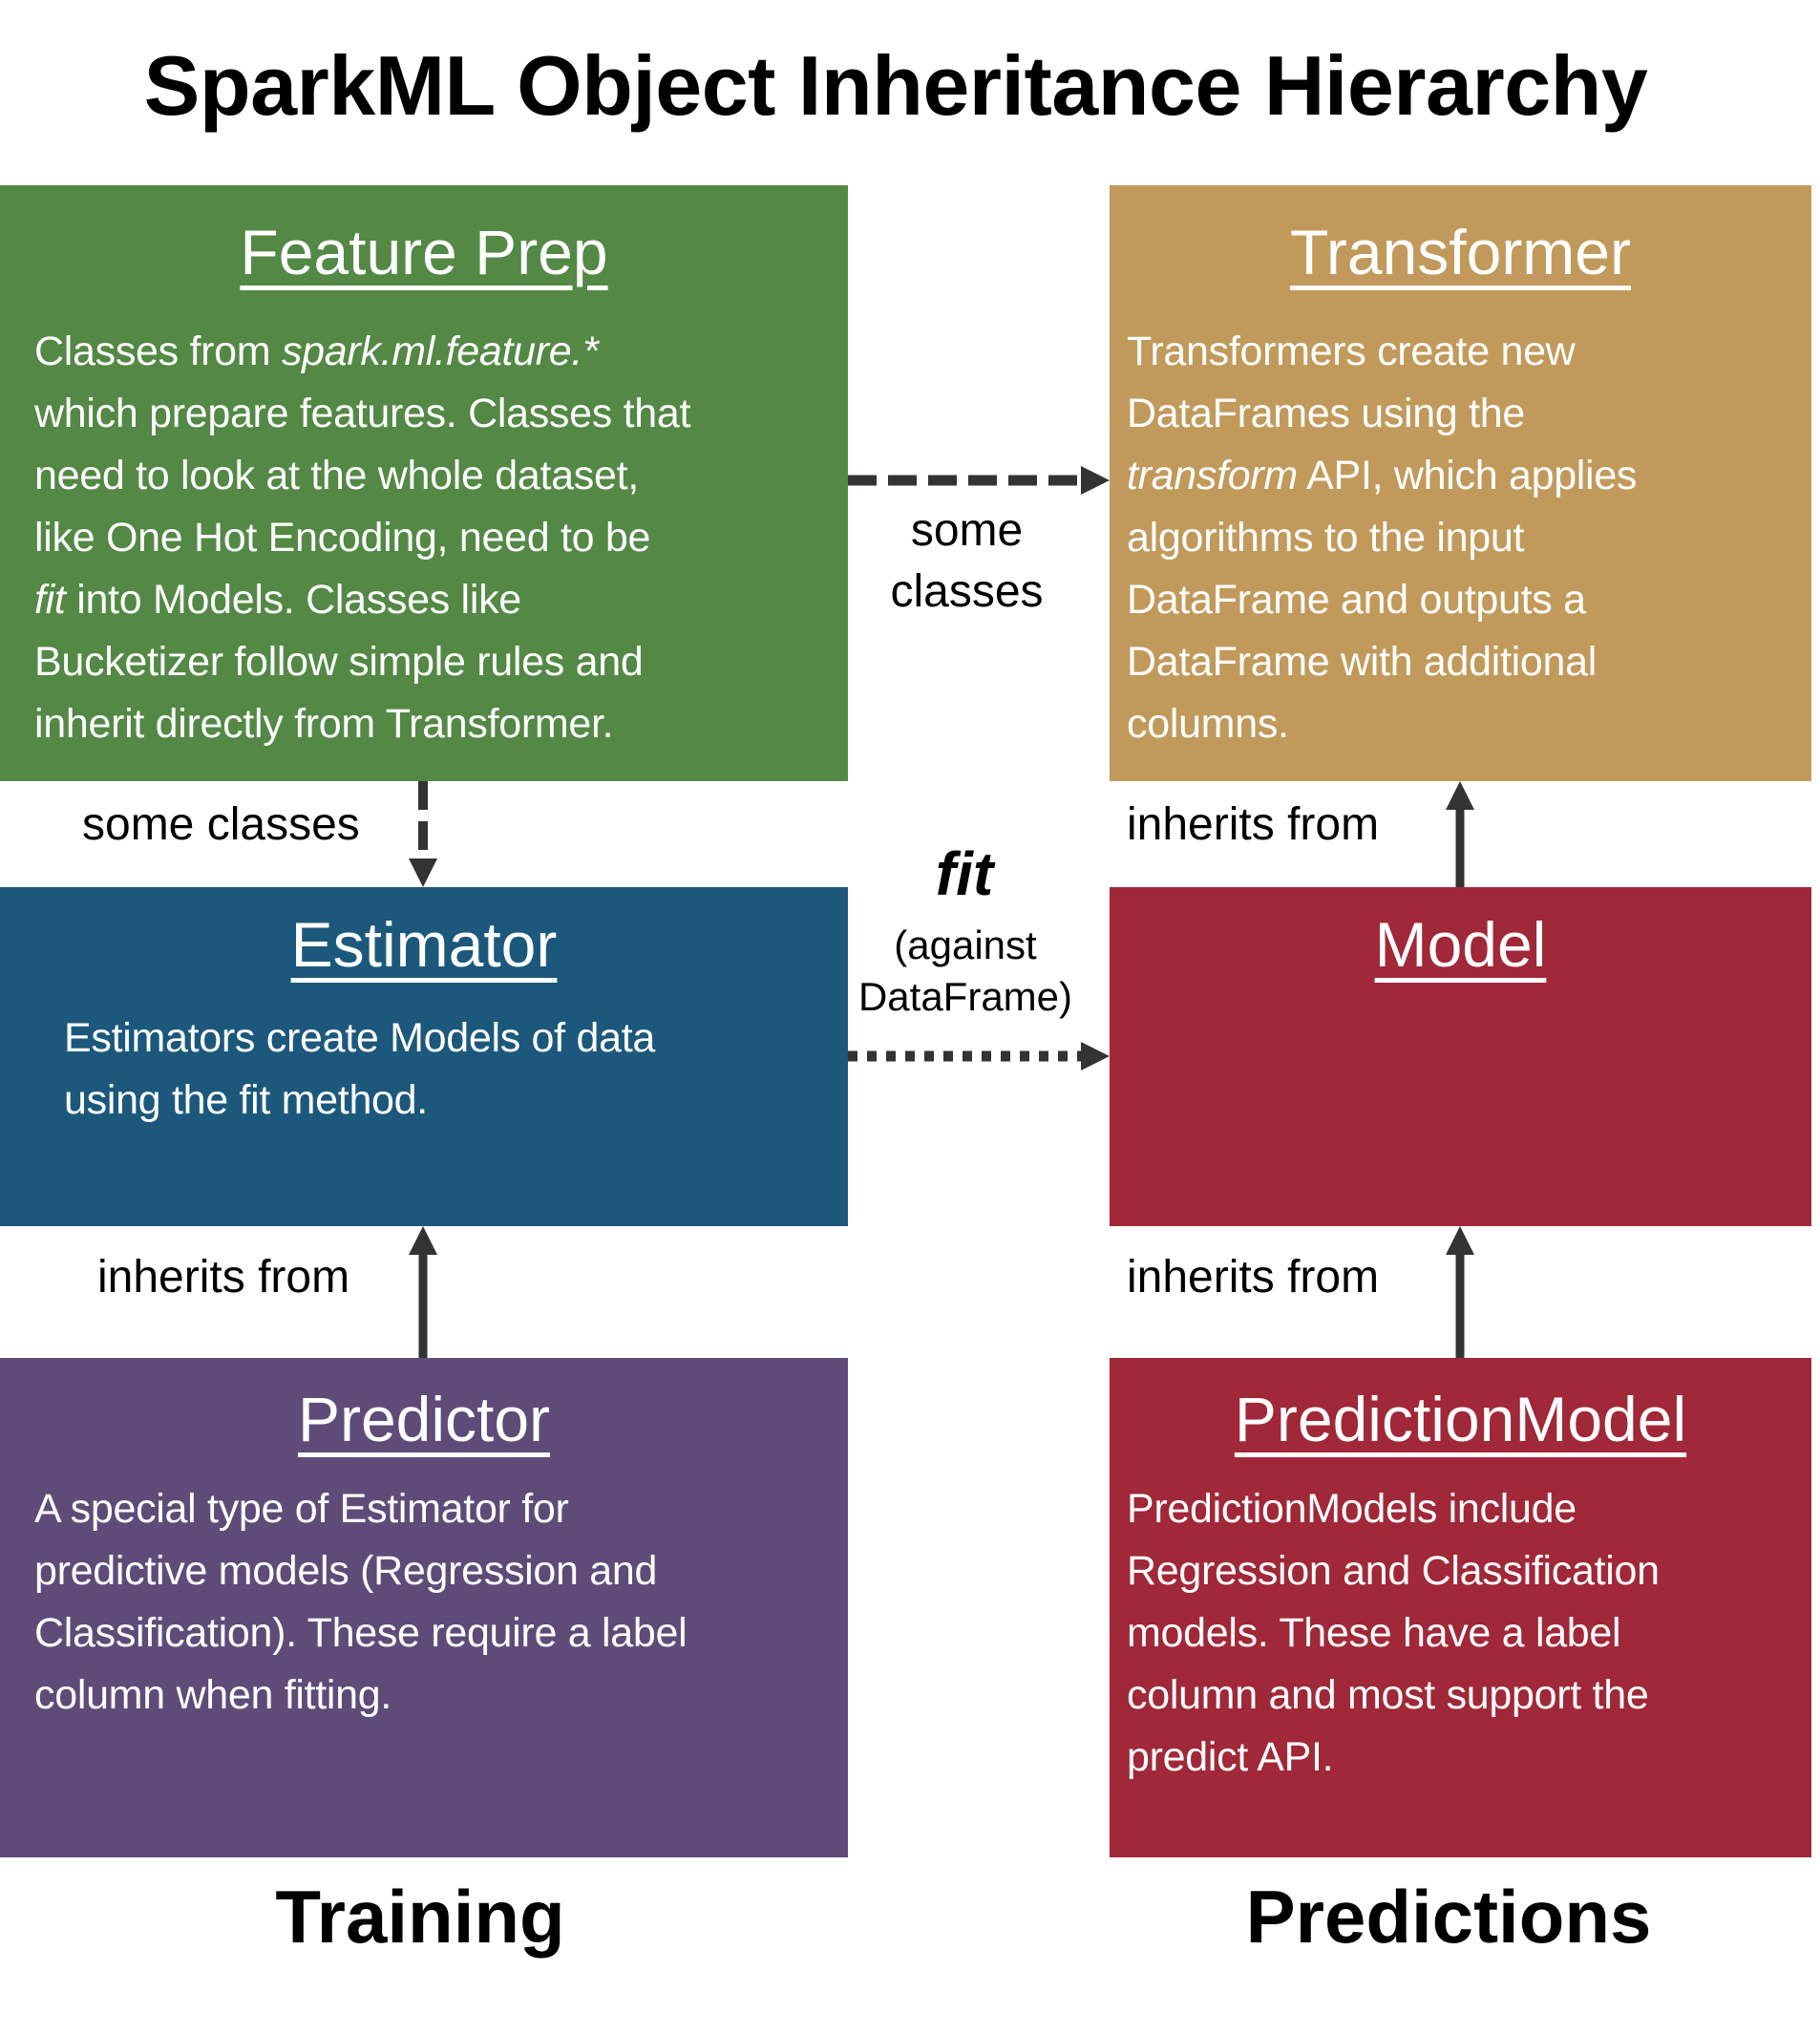 The height and width of the screenshot is (2035, 1820). Describe the element at coordinates (979, 1056) in the screenshot. I see `arrow-estimator-to-model` at that location.